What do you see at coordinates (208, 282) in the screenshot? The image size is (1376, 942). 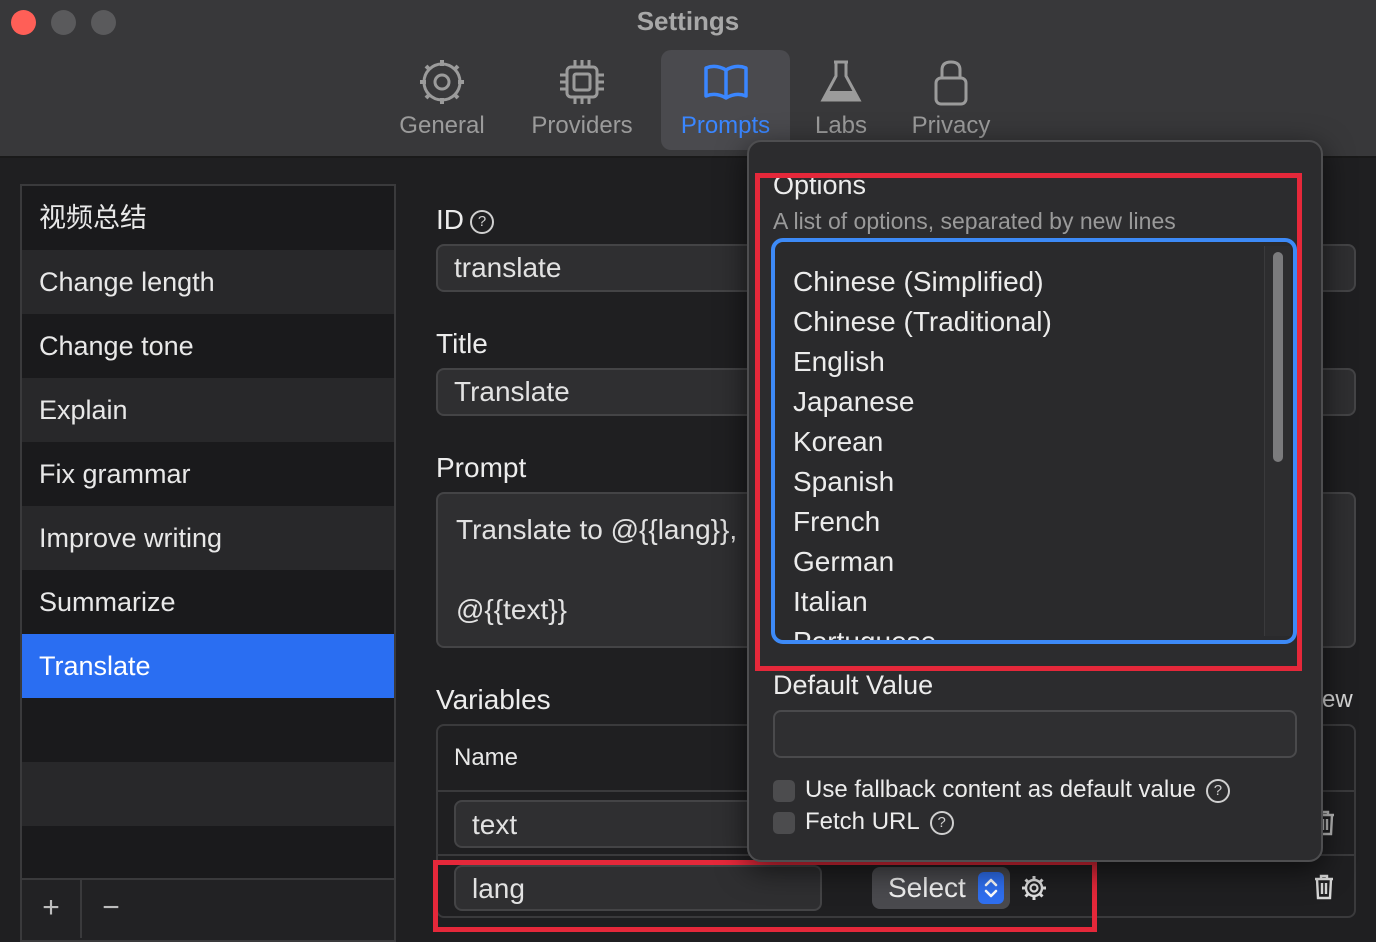 I see `sidebar-item-change-length: Change length` at bounding box center [208, 282].